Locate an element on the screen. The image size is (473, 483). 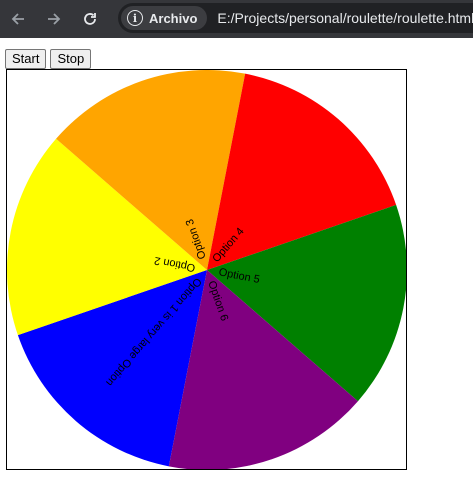
info-icon: i is located at coordinates (135, 18).